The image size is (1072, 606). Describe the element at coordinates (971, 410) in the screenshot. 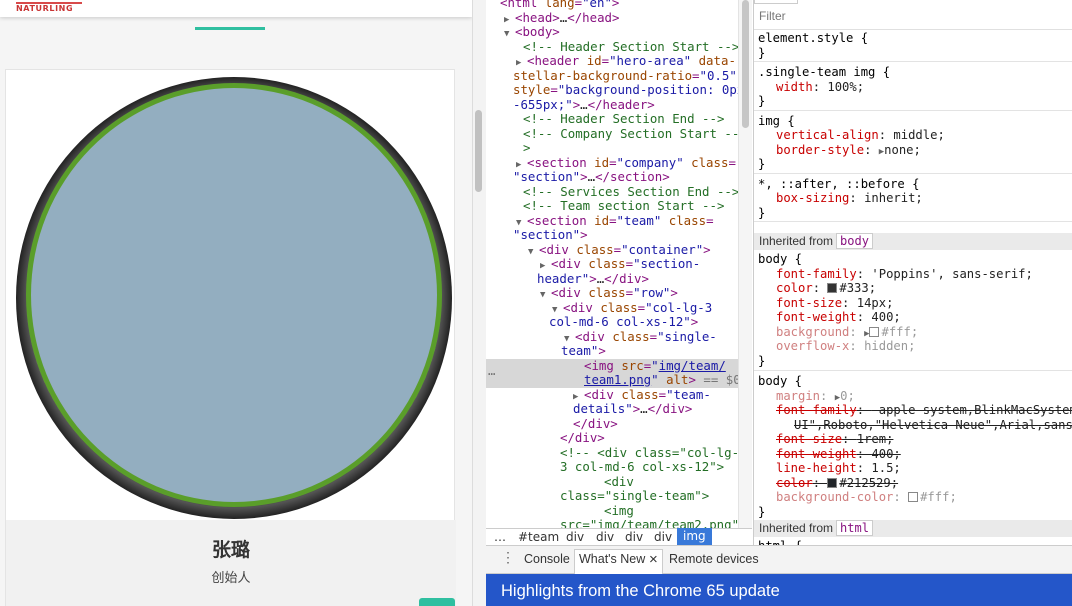

I see `property-value: -apple-system,BlinkMacSystem` at that location.